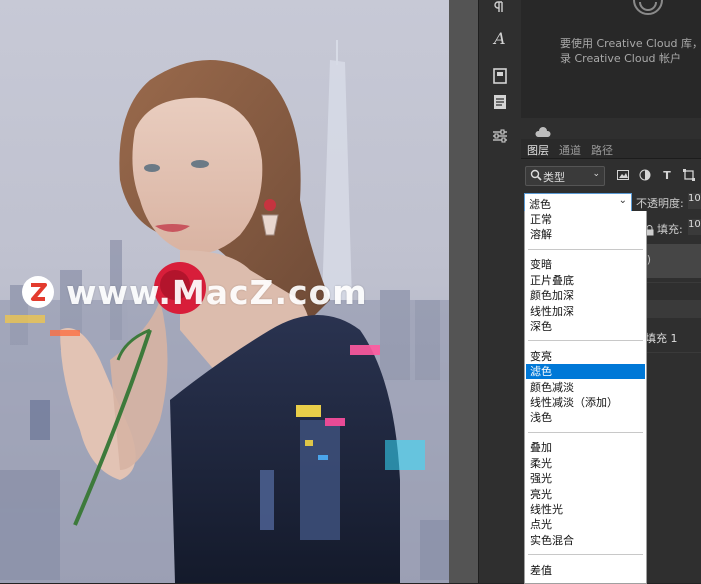 The width and height of the screenshot is (701, 584). I want to click on blend-mode-option: 线性减淡（添加）, so click(585, 402).